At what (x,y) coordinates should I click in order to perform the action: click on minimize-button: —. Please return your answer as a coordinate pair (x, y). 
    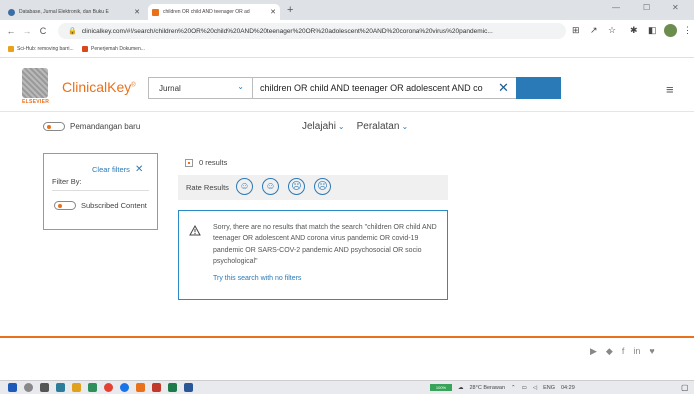
    Looking at the image, I should click on (616, 7).